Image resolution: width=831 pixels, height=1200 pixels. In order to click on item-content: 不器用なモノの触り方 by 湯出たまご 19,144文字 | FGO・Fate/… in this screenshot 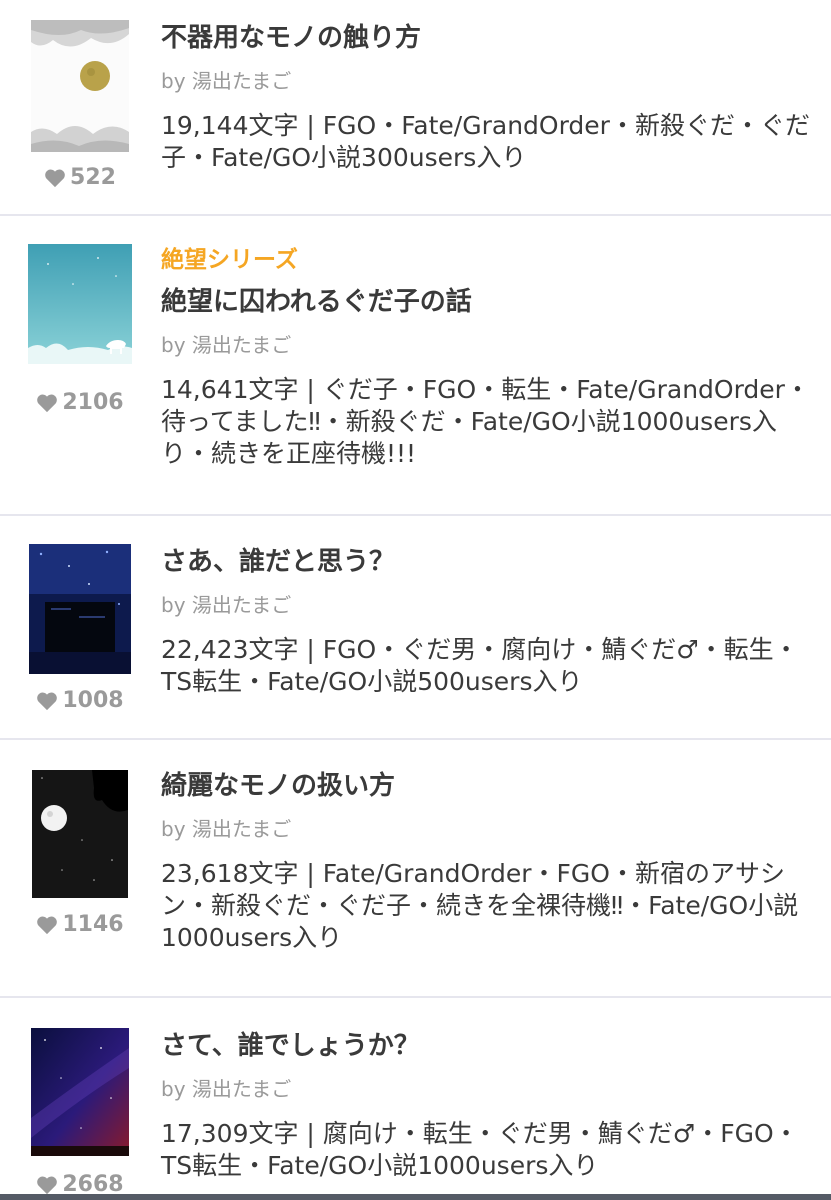, I will do `click(486, 98)`.